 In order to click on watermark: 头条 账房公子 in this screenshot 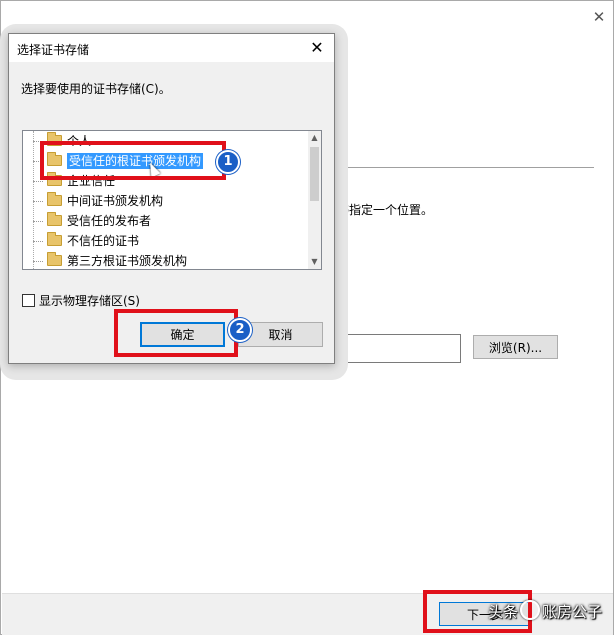, I will do `click(545, 611)`.